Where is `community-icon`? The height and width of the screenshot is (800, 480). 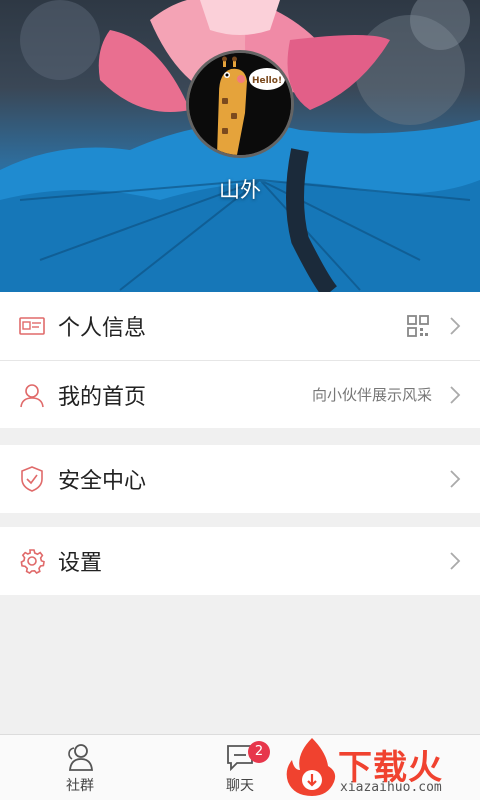
community-icon is located at coordinates (80, 757).